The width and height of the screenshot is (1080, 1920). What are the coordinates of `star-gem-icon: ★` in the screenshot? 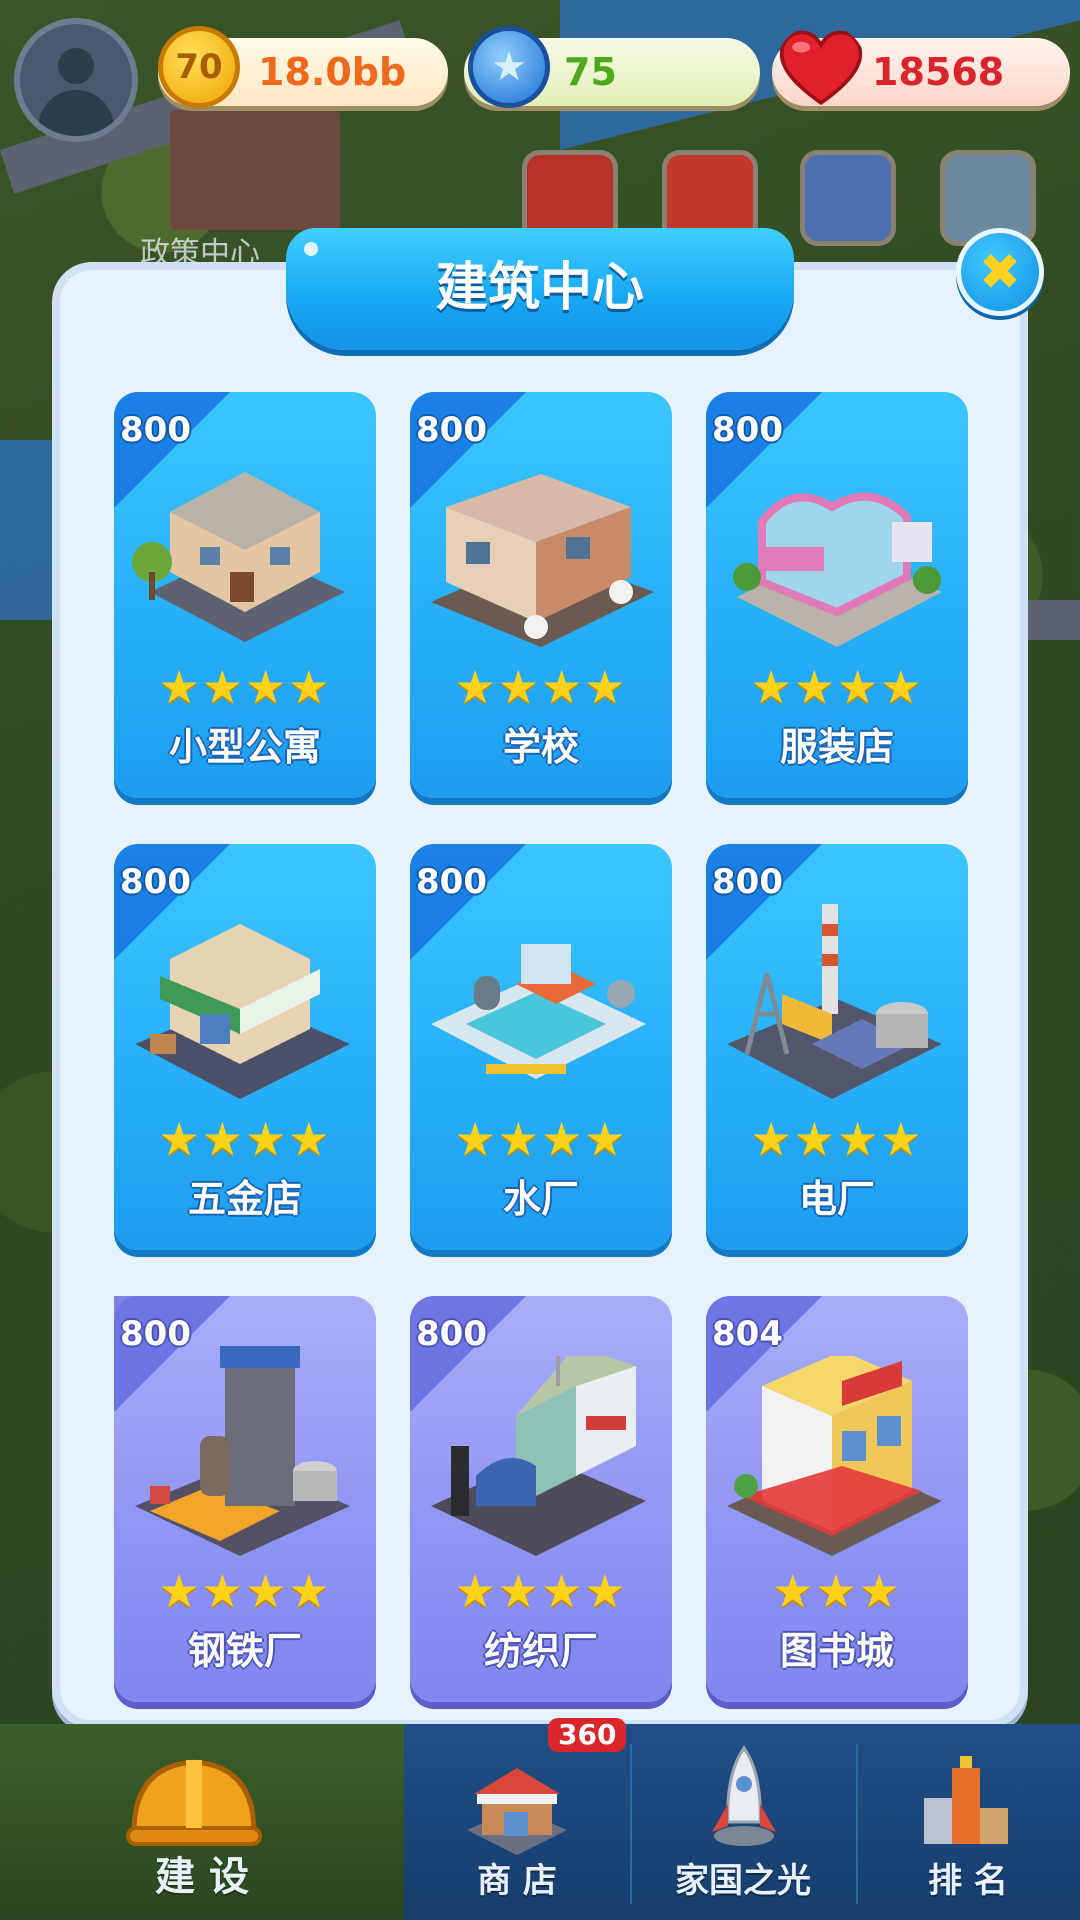 It's located at (509, 67).